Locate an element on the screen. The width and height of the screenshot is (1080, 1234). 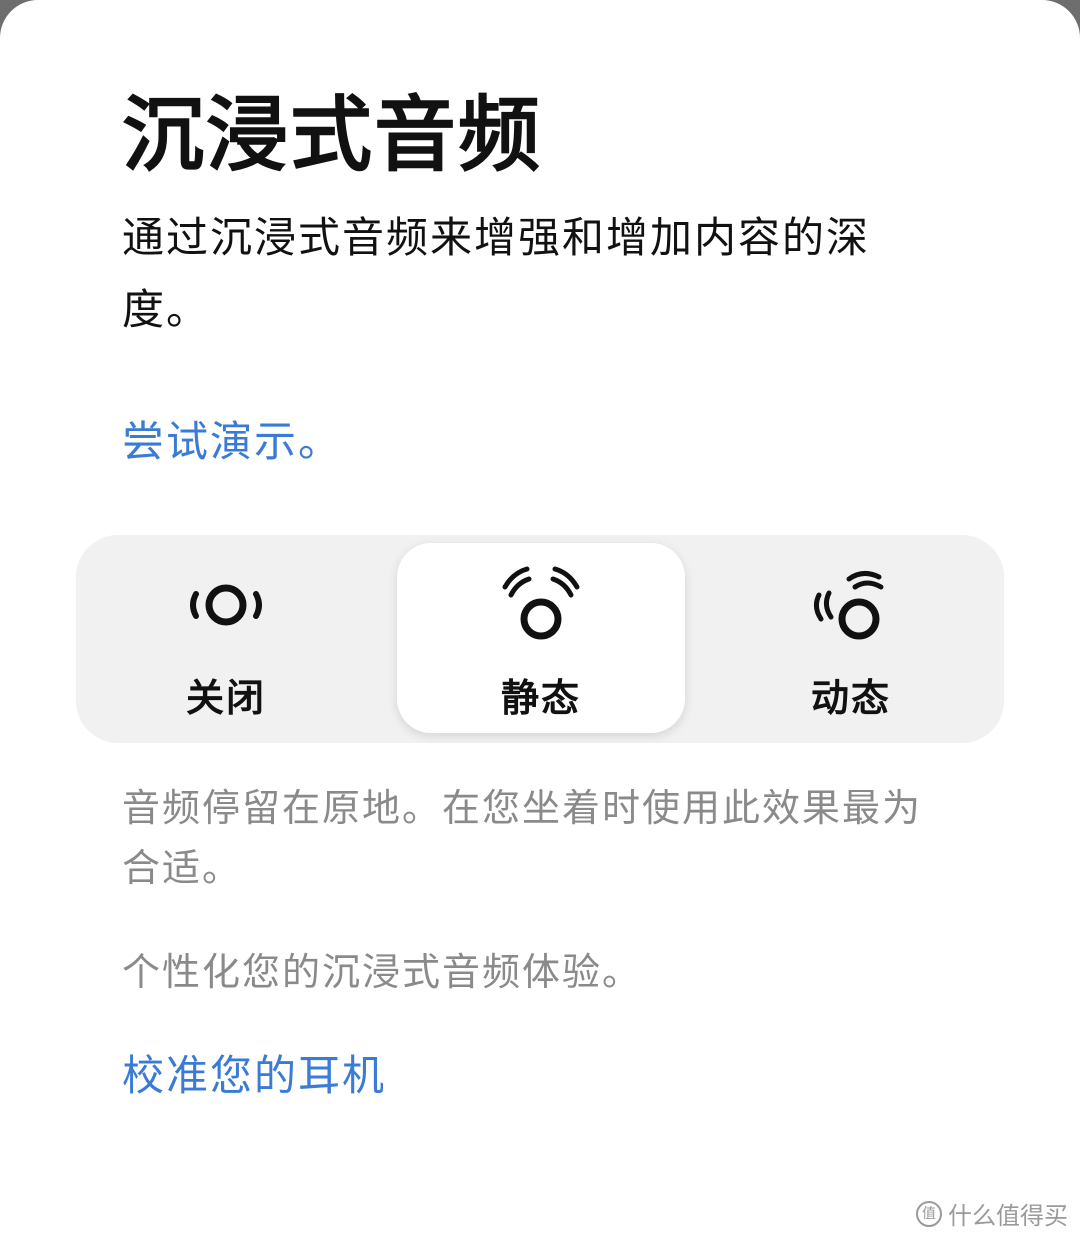
watermark: 值 什么值得买 is located at coordinates (992, 1213).